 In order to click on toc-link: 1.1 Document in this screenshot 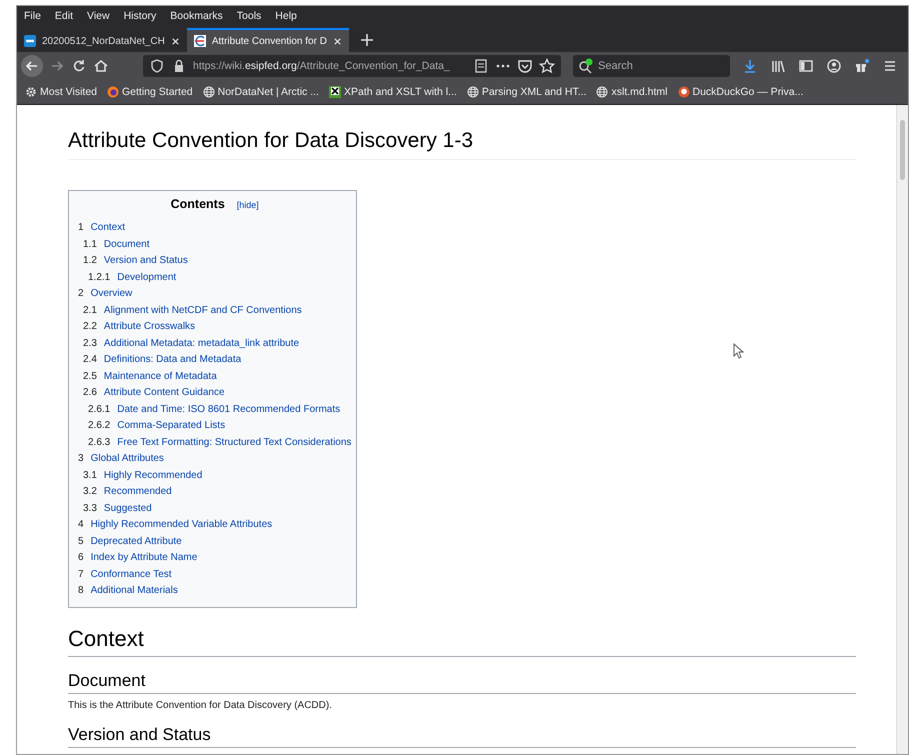, I will do `click(217, 244)`.